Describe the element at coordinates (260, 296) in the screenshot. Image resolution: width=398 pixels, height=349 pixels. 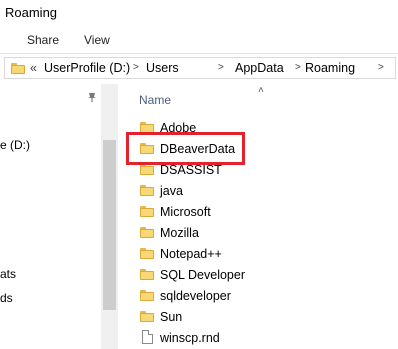
I see `list-item: sqldeveloper` at that location.